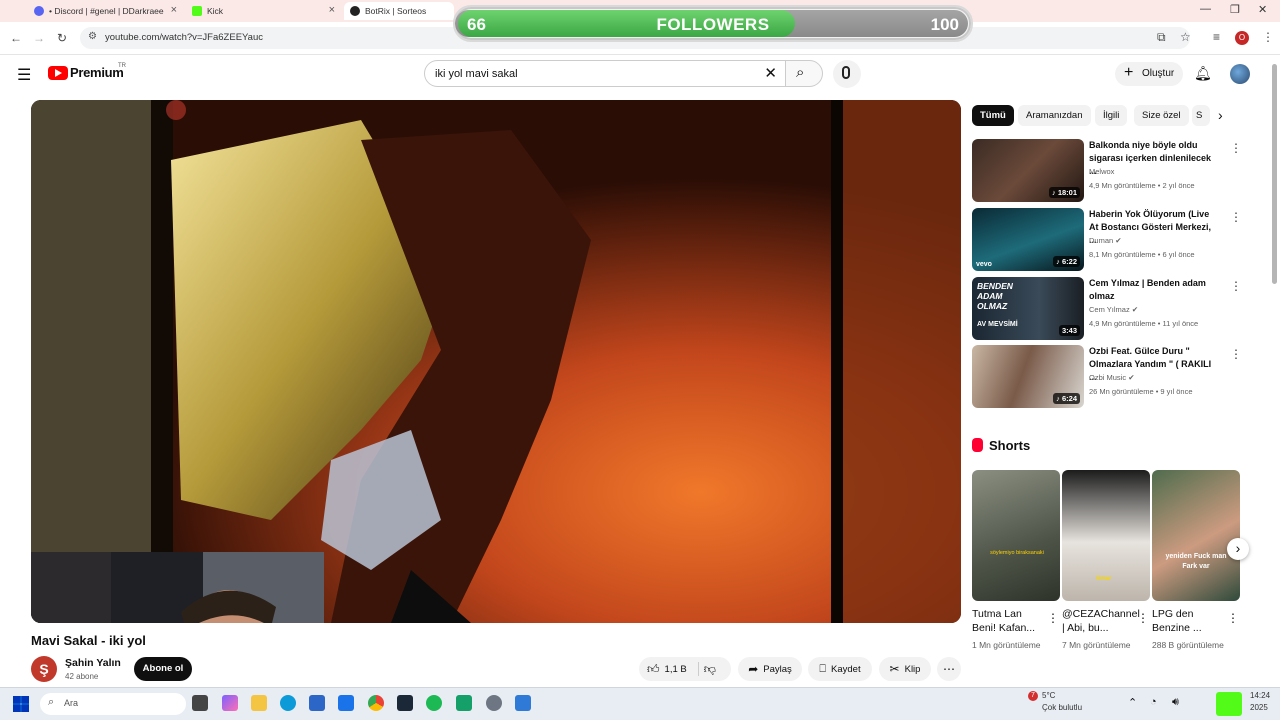 The image size is (1280, 720). I want to click on install-icon: ⧉, so click(1161, 37).